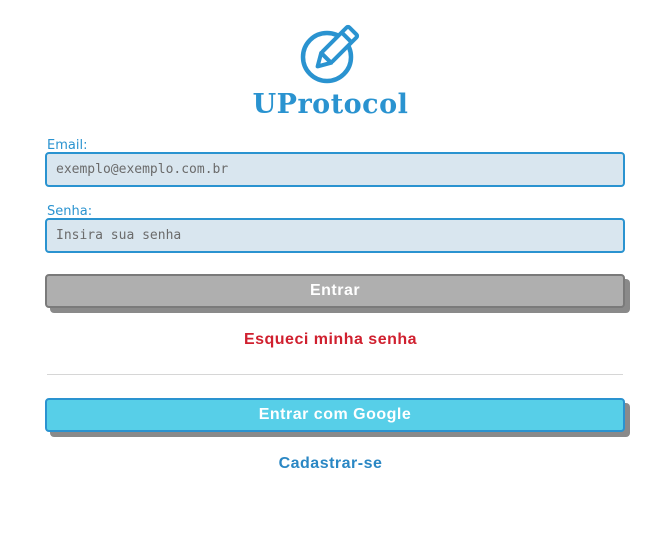 Image resolution: width=661 pixels, height=533 pixels. What do you see at coordinates (330, 104) in the screenshot?
I see `brand-name: UProtocol` at bounding box center [330, 104].